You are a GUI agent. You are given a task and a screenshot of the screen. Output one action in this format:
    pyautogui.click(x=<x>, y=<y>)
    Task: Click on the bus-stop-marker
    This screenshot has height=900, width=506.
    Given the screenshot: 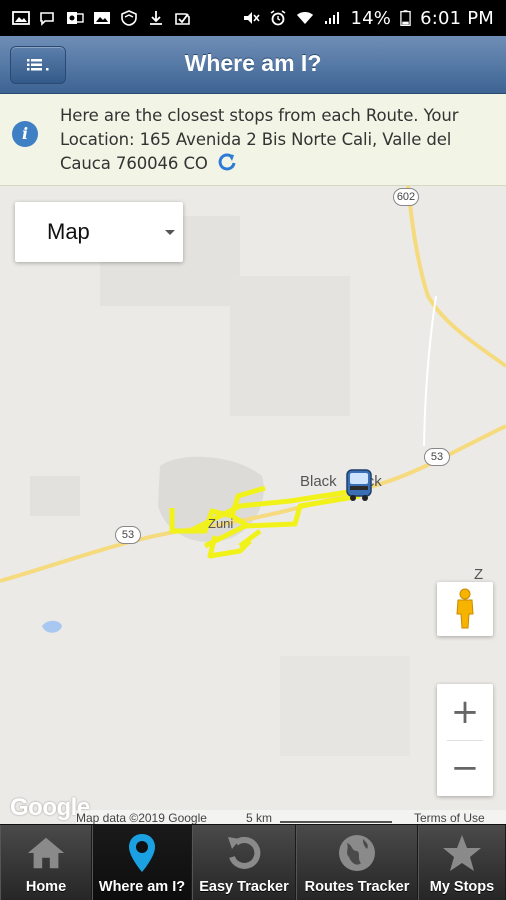 What is the action you would take?
    pyautogui.click(x=359, y=485)
    